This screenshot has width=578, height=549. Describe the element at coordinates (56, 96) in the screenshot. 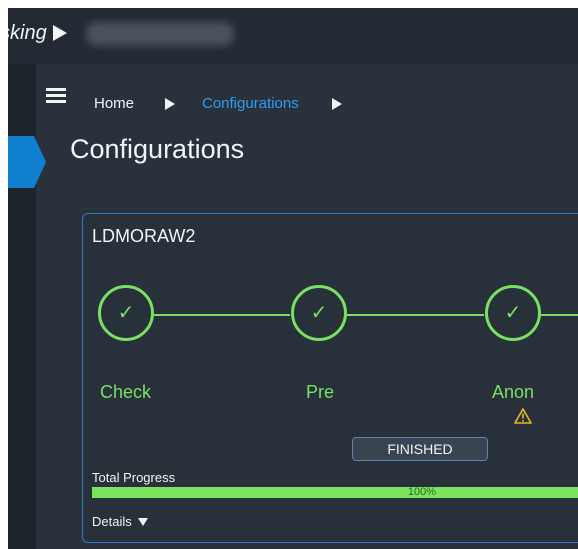

I see `hamburger-menu-icon` at that location.